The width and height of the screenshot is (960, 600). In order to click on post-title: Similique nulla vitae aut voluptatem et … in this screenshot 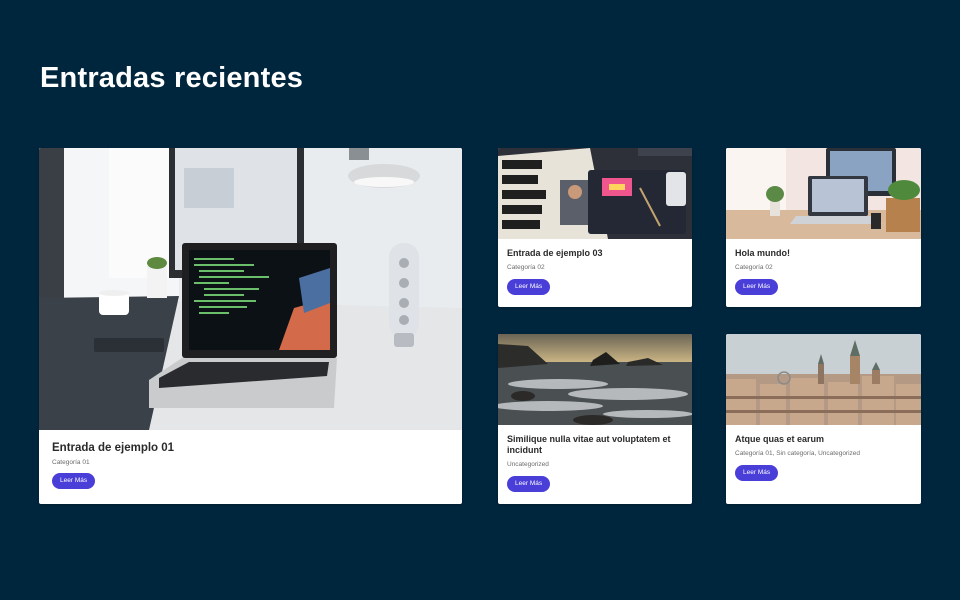, I will do `click(595, 445)`.